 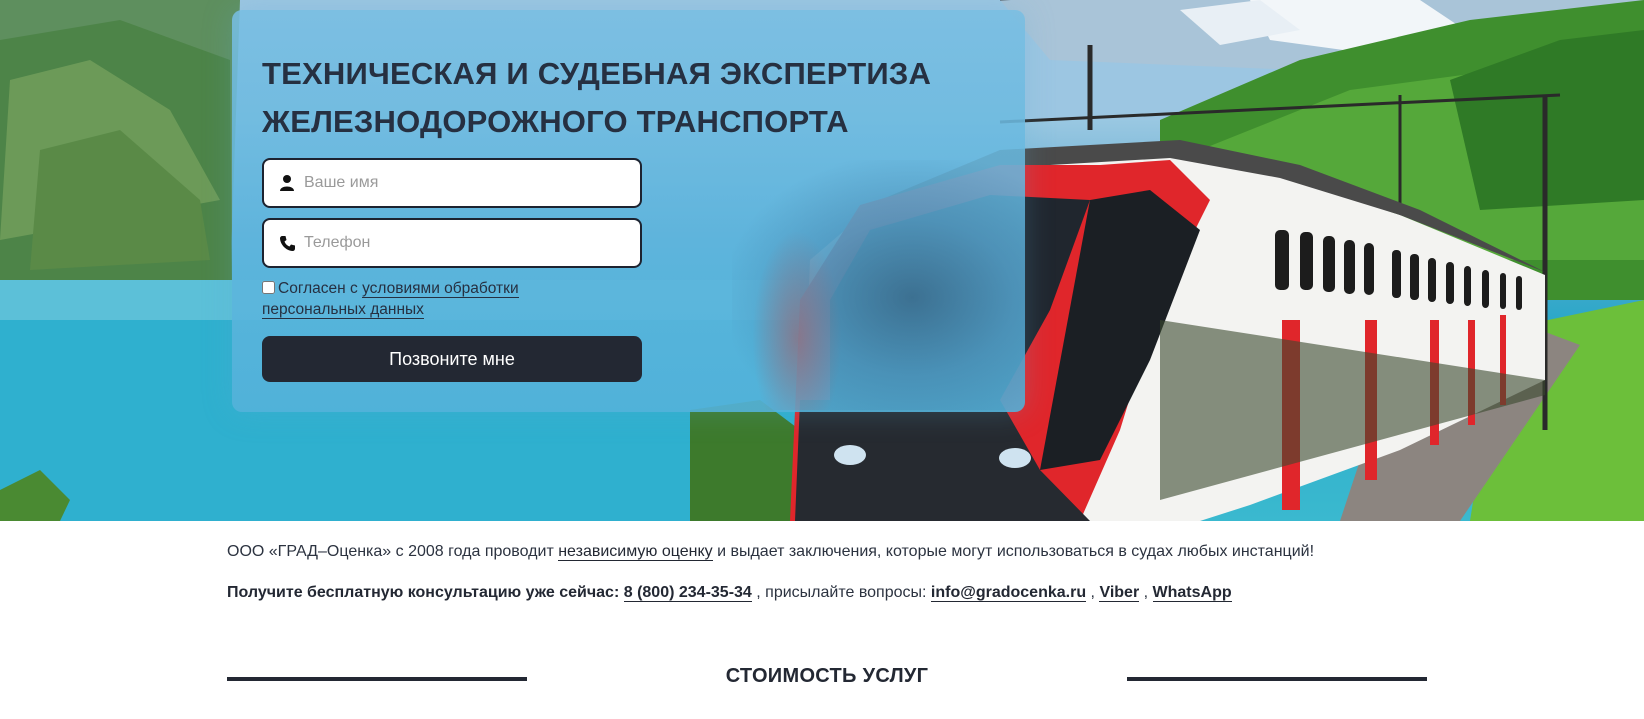 What do you see at coordinates (1008, 593) in the screenshot?
I see `email-link: info@gradocenka.ru` at bounding box center [1008, 593].